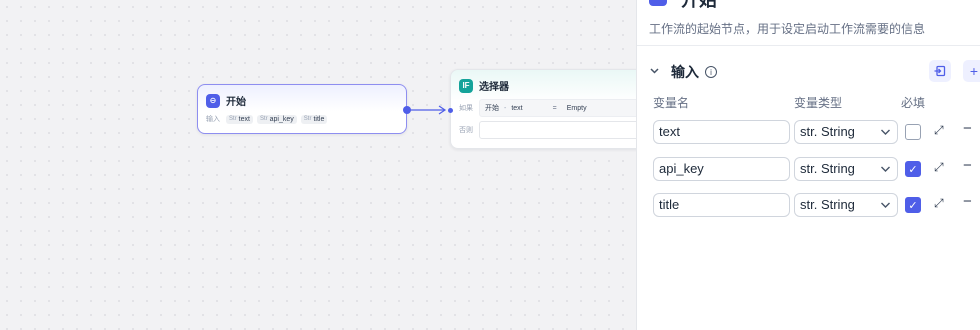 This screenshot has width=980, height=330. What do you see at coordinates (963, 2) in the screenshot?
I see `close-icon: ✕` at bounding box center [963, 2].